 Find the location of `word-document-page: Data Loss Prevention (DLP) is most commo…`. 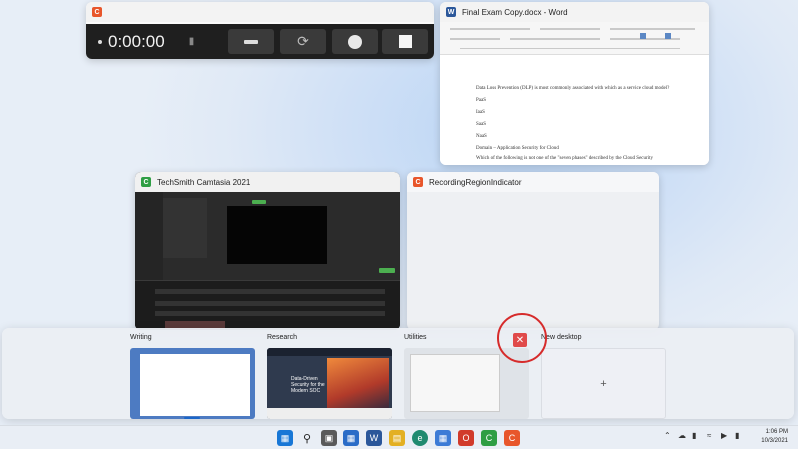

word-document-page: Data Loss Prevention (DLP) is most commo… is located at coordinates (574, 110).